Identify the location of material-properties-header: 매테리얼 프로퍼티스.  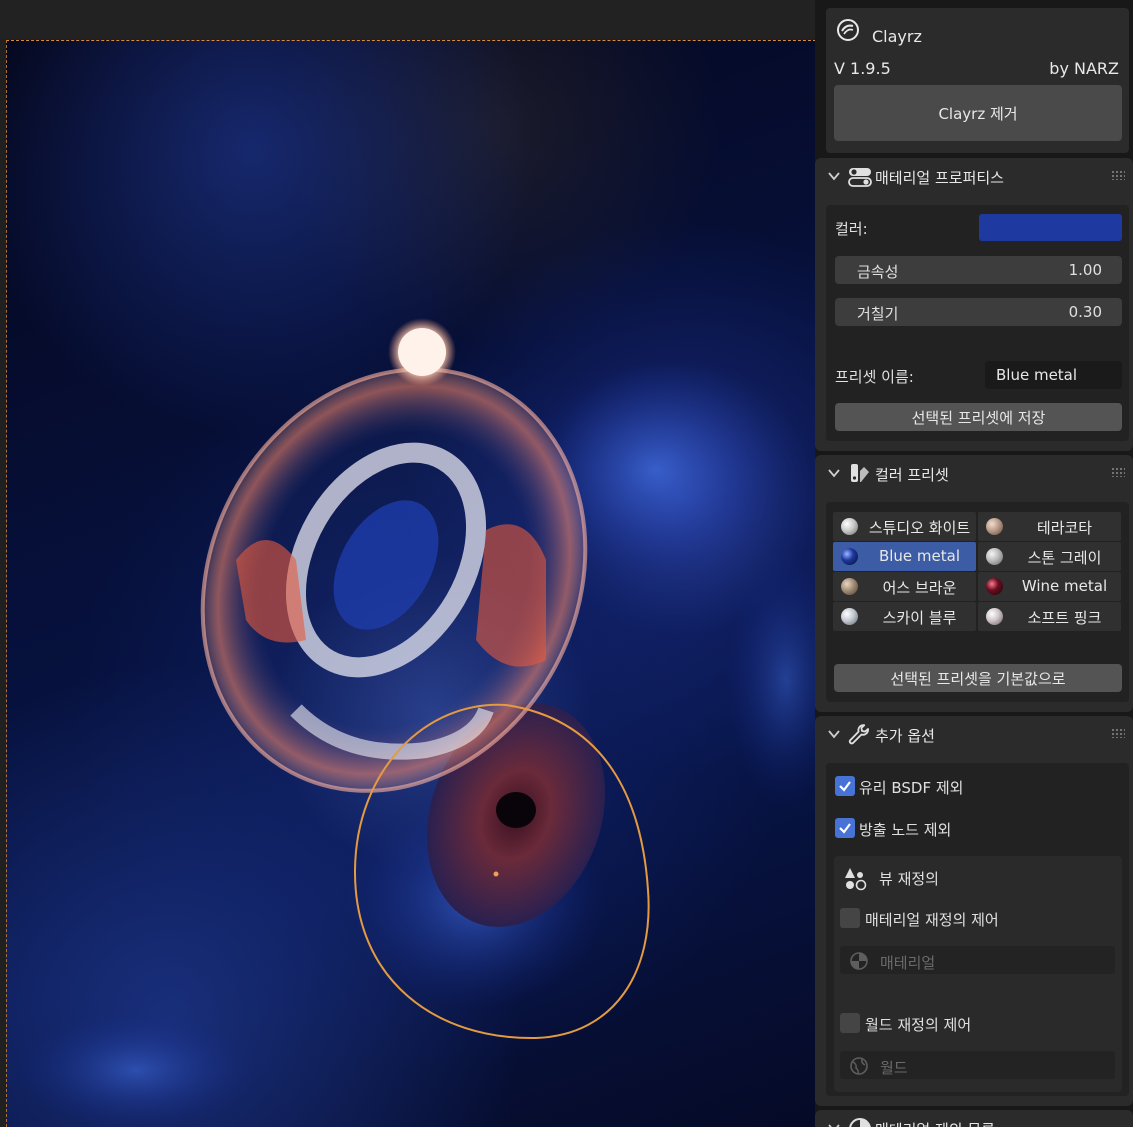
(974, 177).